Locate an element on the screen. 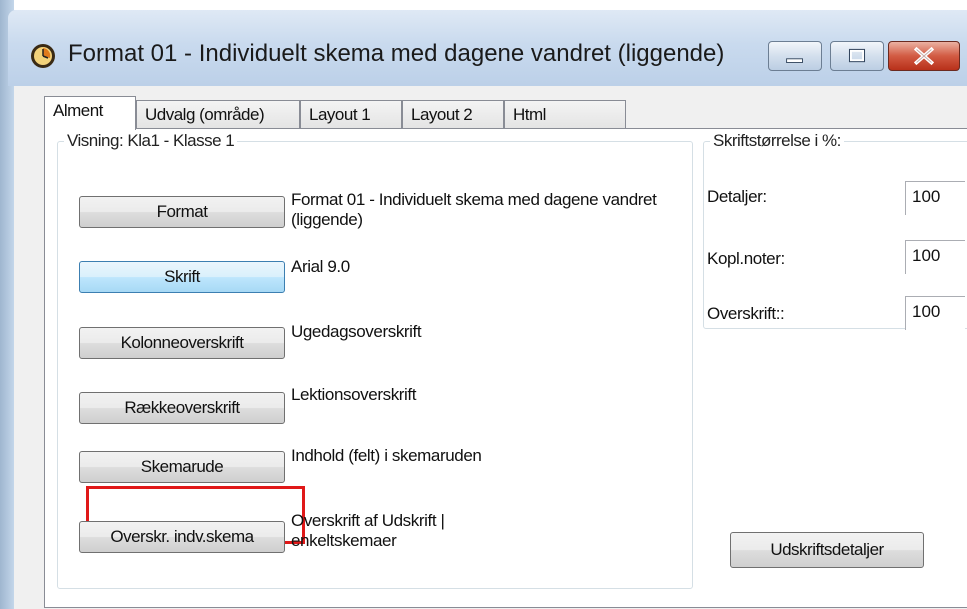  skrift-button: Skrift is located at coordinates (182, 277).